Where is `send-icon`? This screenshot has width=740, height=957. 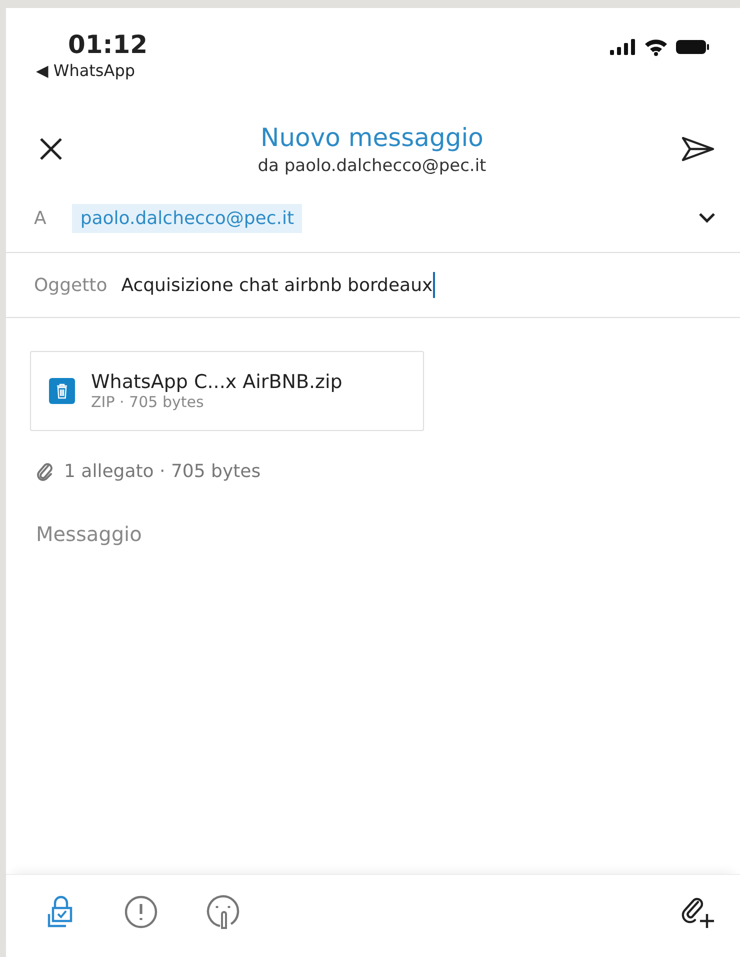
send-icon is located at coordinates (698, 149).